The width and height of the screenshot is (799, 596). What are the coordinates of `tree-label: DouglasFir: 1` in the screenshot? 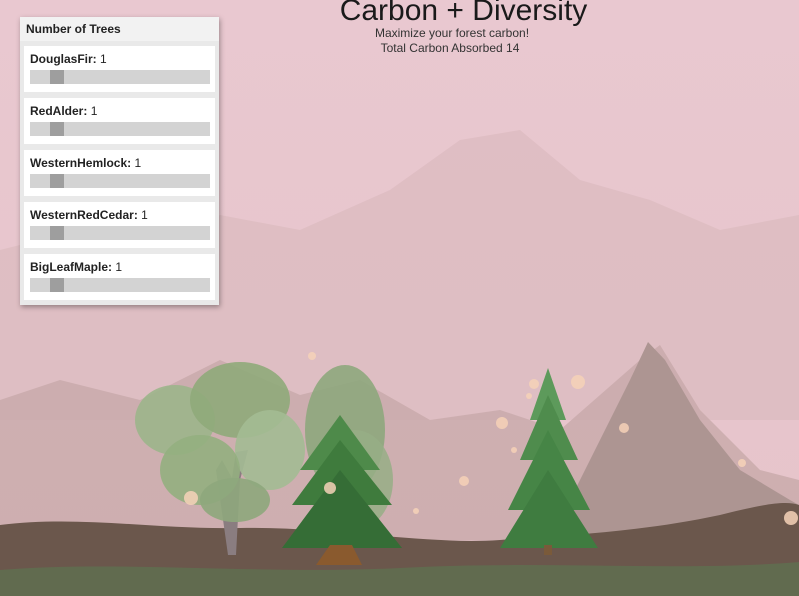 It's located at (68, 59).